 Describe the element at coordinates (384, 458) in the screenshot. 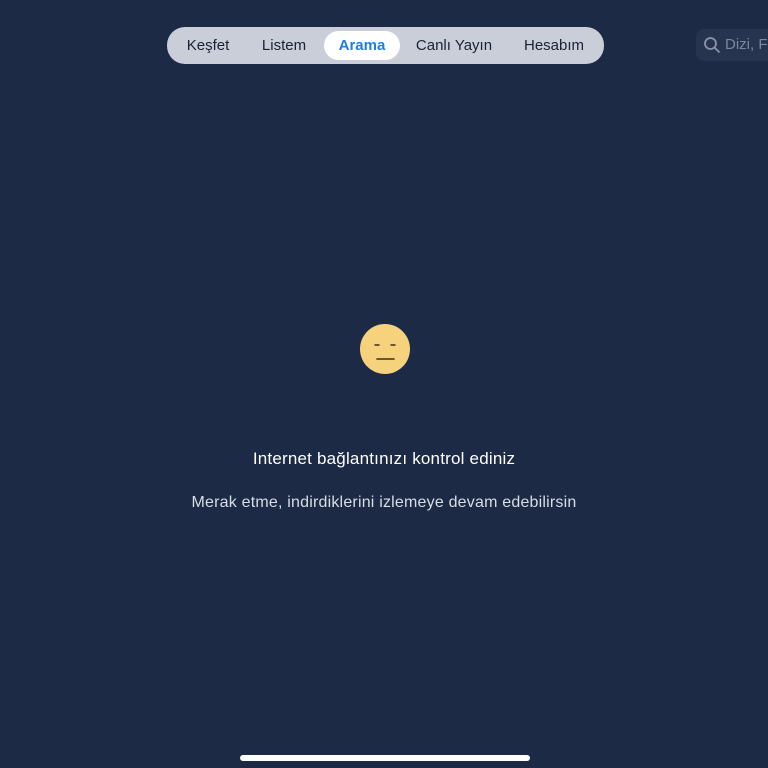

I see `empty-state-title: Internet bağlantınızı kontrol ediniz` at that location.